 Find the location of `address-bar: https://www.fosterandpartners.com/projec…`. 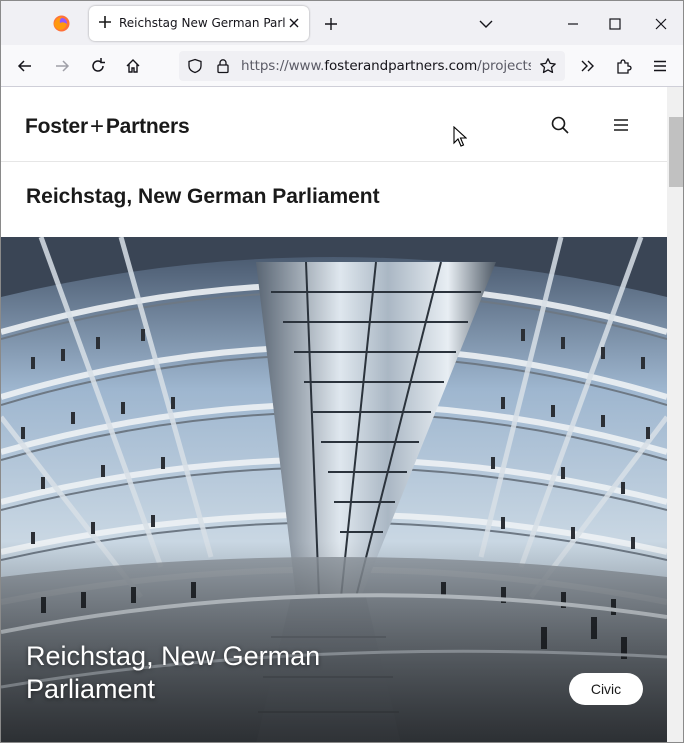

address-bar: https://www.fosterandpartners.com/projec… is located at coordinates (372, 66).